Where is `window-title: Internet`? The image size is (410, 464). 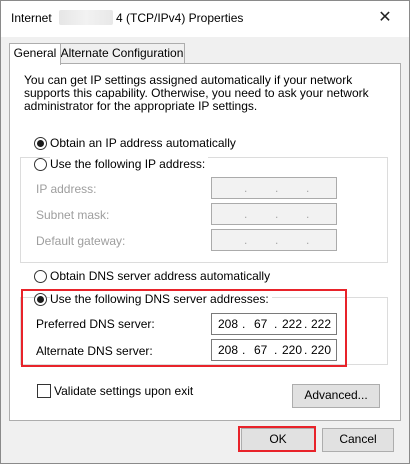 window-title: Internet is located at coordinates (31, 18).